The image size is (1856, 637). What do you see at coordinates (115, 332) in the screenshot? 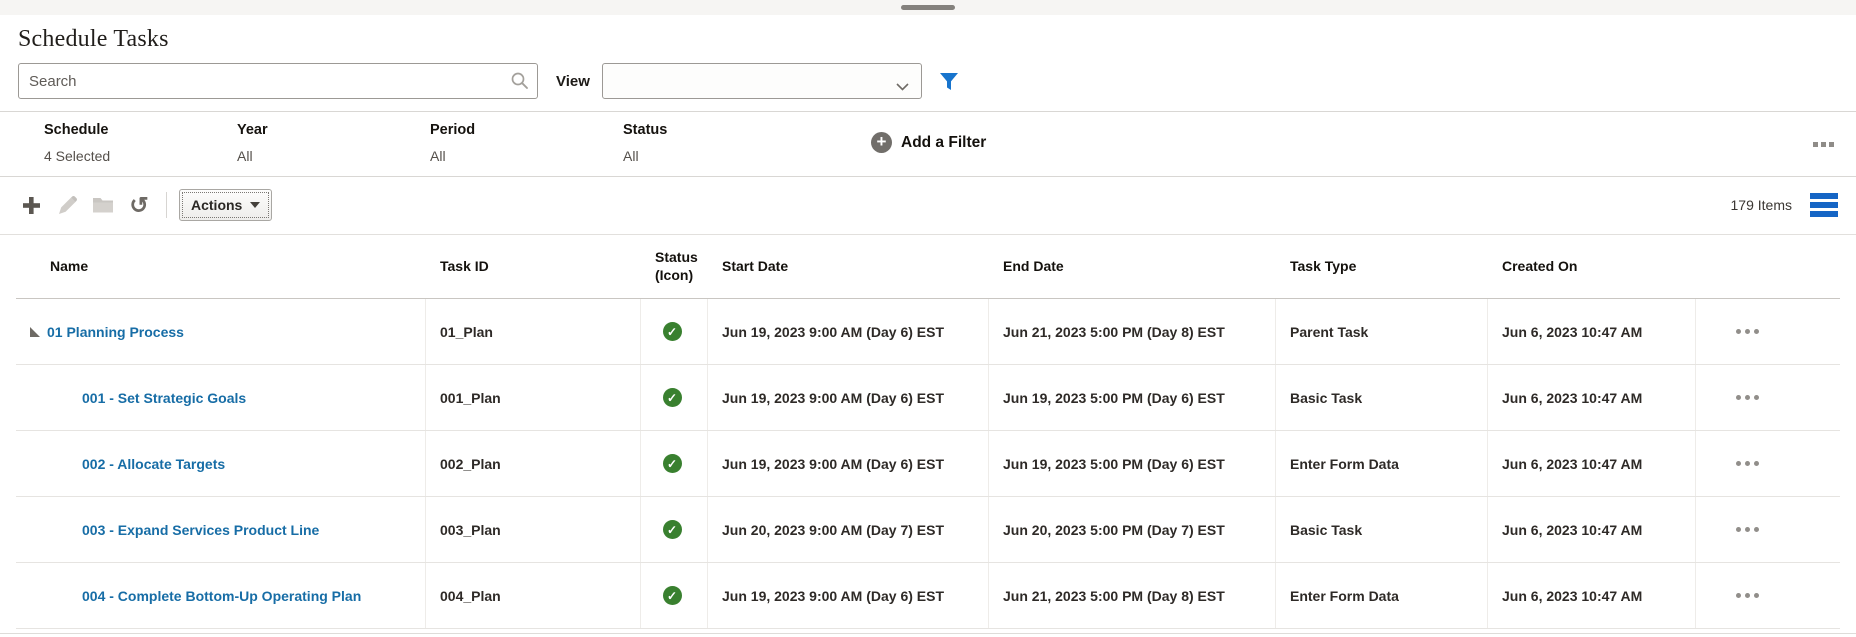
I see `task-name-link: 01 Planning Process` at bounding box center [115, 332].